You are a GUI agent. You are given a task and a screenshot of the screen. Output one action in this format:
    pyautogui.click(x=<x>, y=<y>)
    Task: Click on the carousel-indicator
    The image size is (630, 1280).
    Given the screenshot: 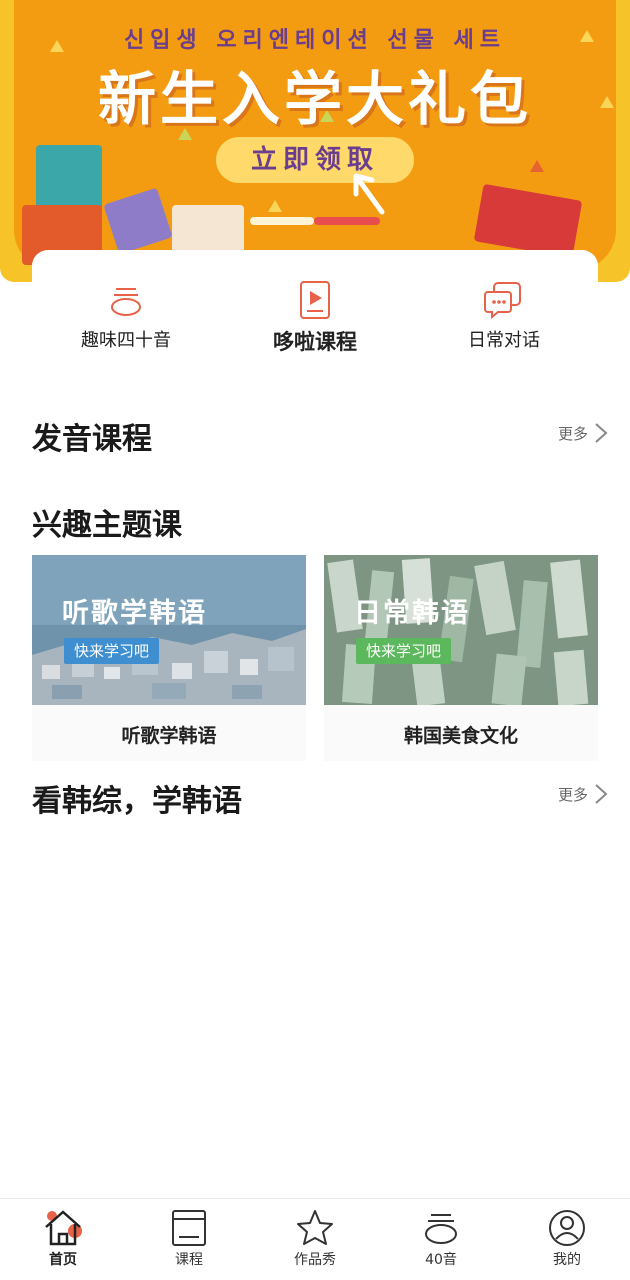 What is the action you would take?
    pyautogui.click(x=315, y=221)
    